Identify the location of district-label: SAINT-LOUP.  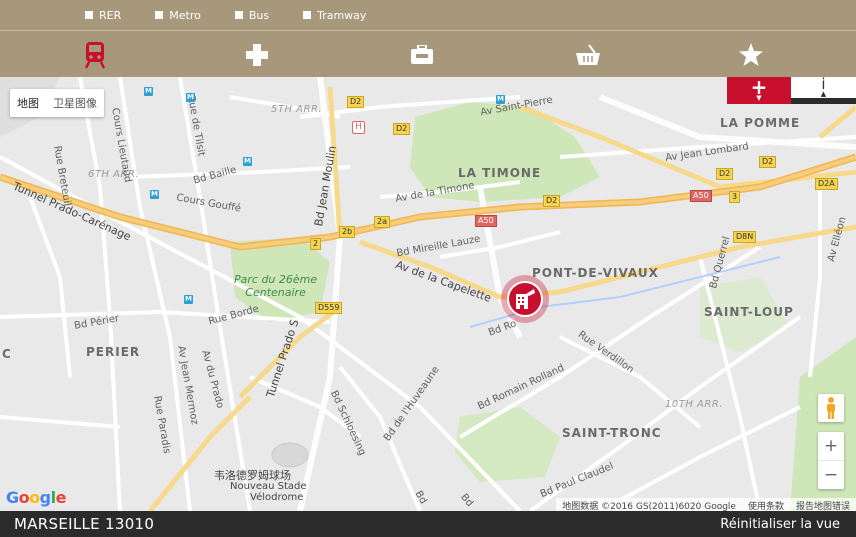
(749, 312).